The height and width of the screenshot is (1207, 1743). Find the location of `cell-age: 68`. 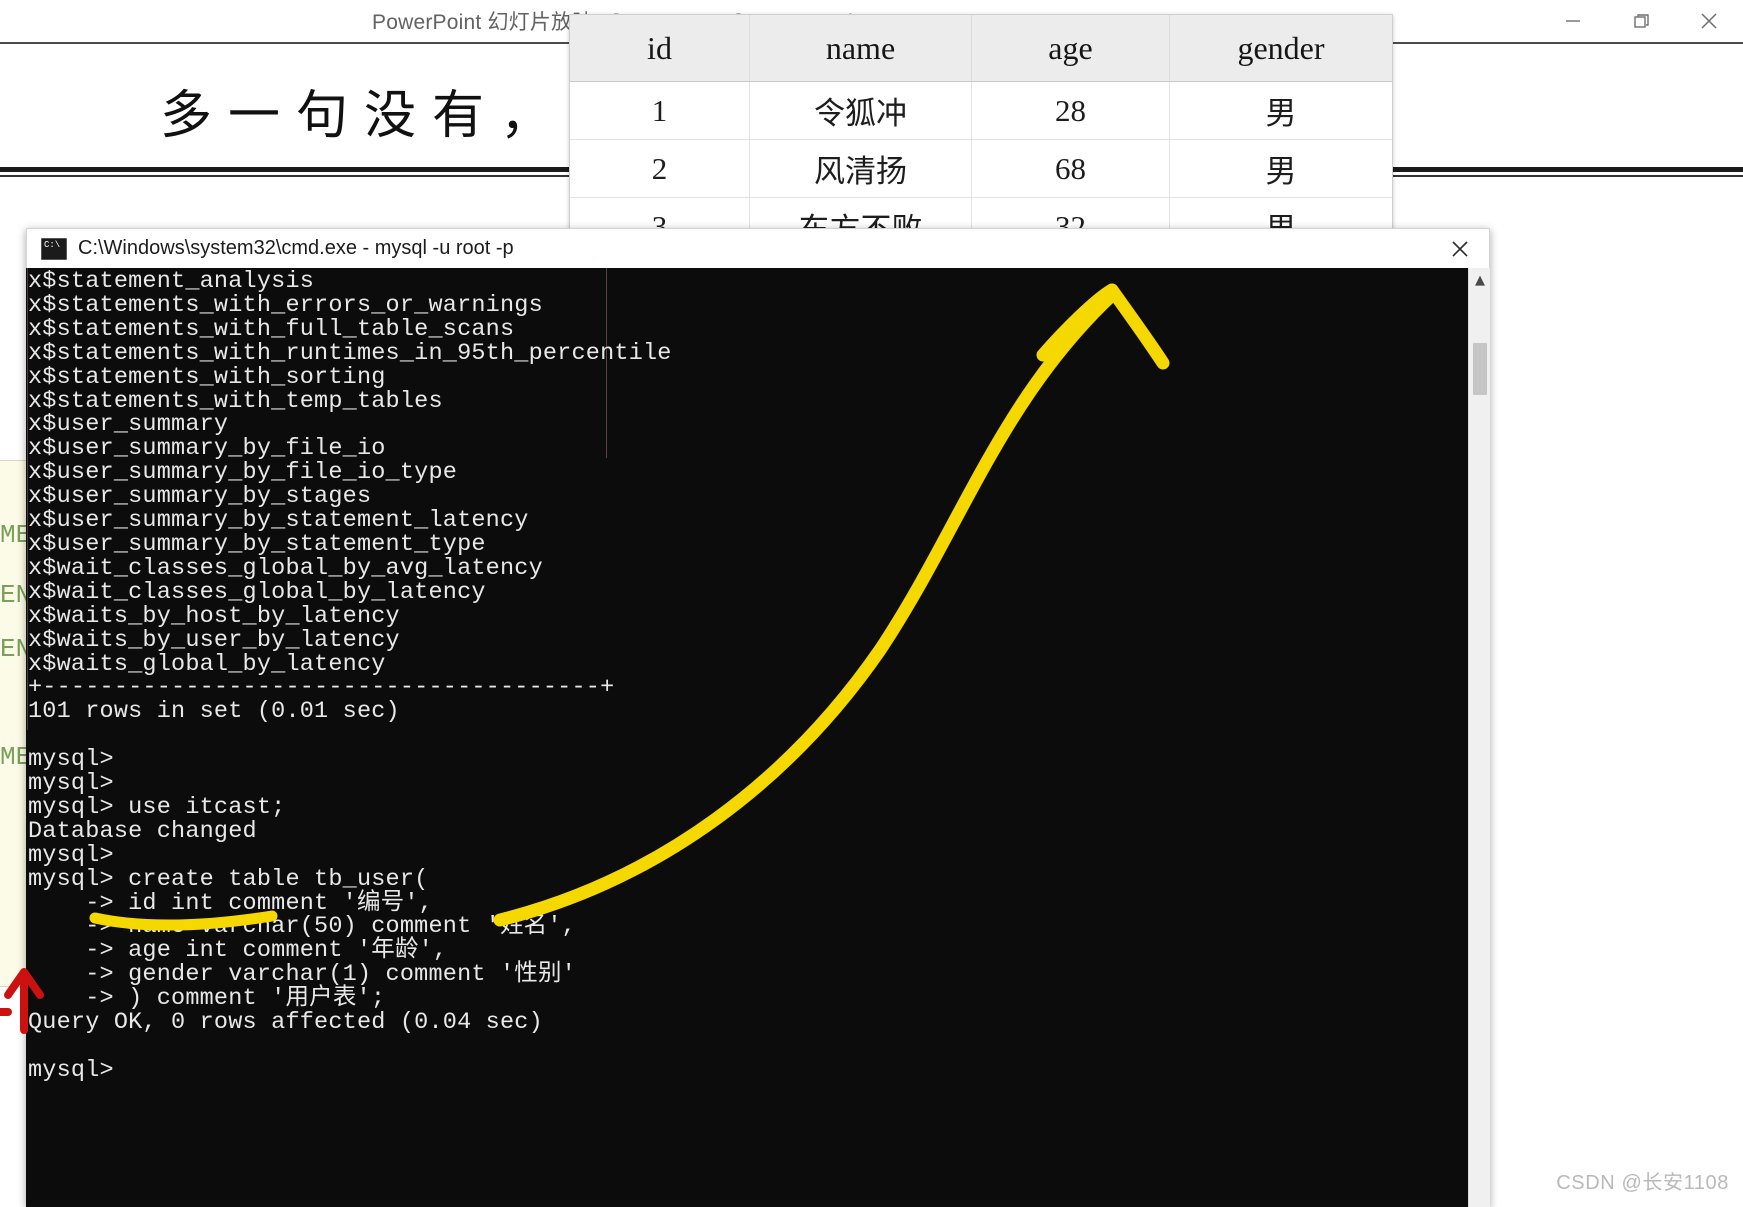

cell-age: 68 is located at coordinates (1071, 168).